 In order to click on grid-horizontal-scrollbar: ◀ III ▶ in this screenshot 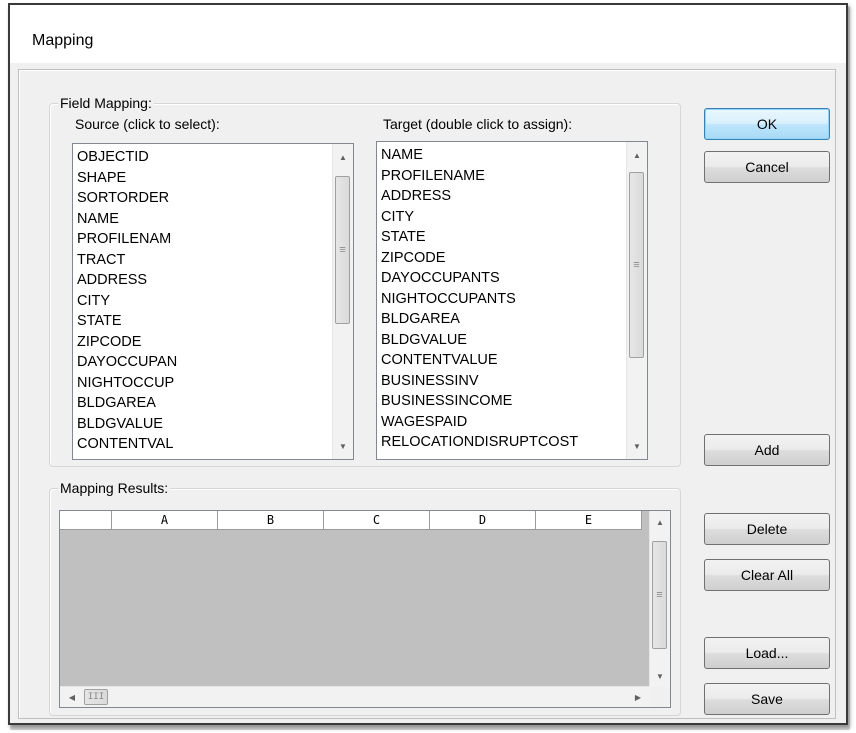, I will do `click(355, 696)`.